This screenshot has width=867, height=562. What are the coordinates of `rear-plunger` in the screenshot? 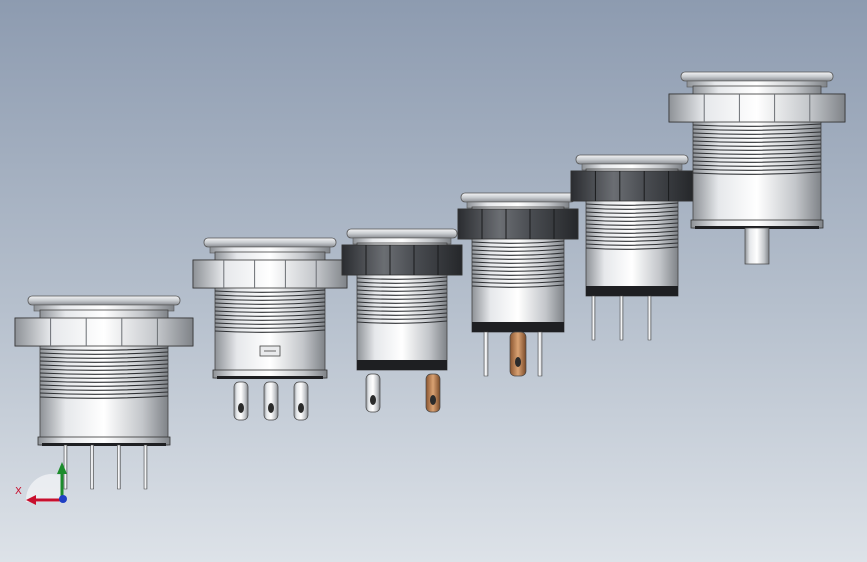 It's located at (757, 246).